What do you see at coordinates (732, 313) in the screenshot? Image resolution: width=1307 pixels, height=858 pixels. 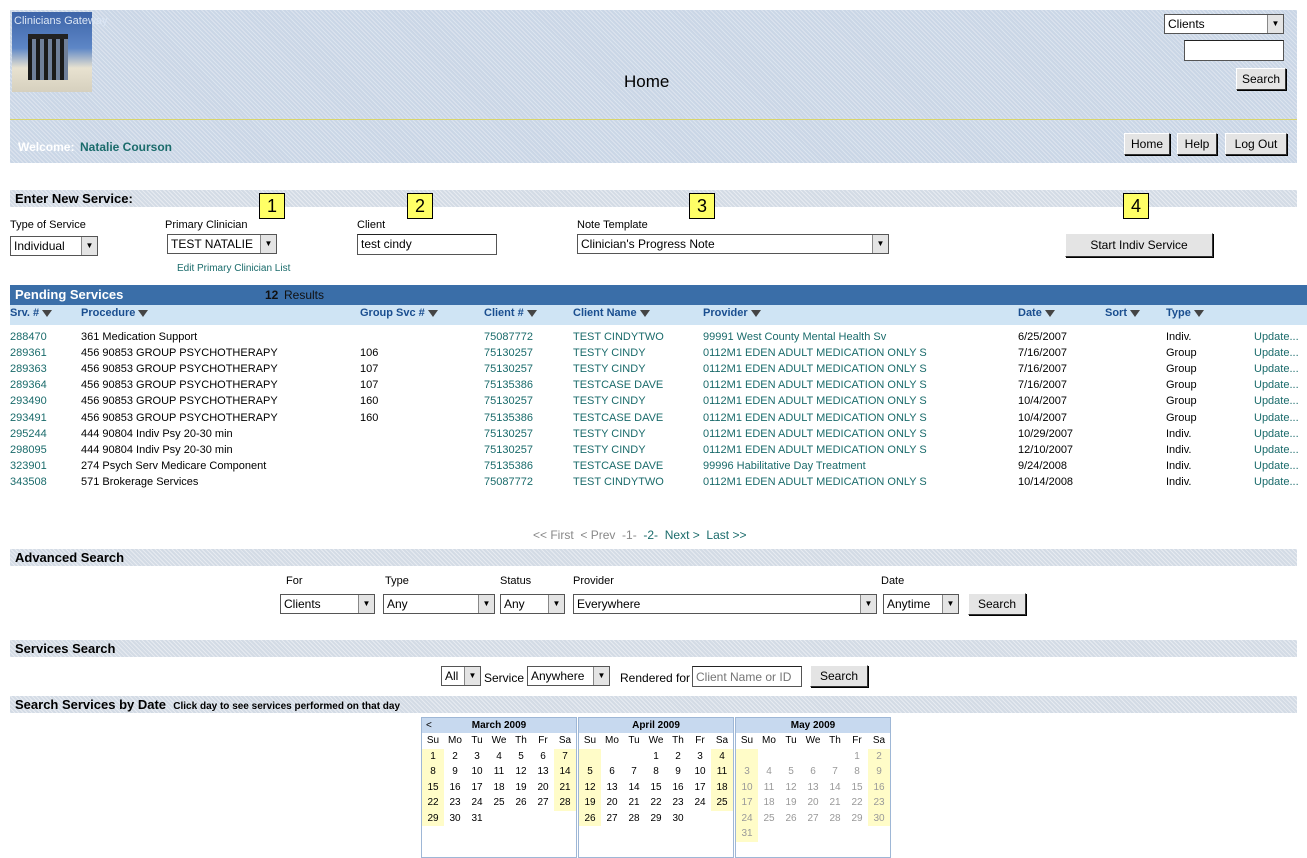 I see `col-provider: Provider` at bounding box center [732, 313].